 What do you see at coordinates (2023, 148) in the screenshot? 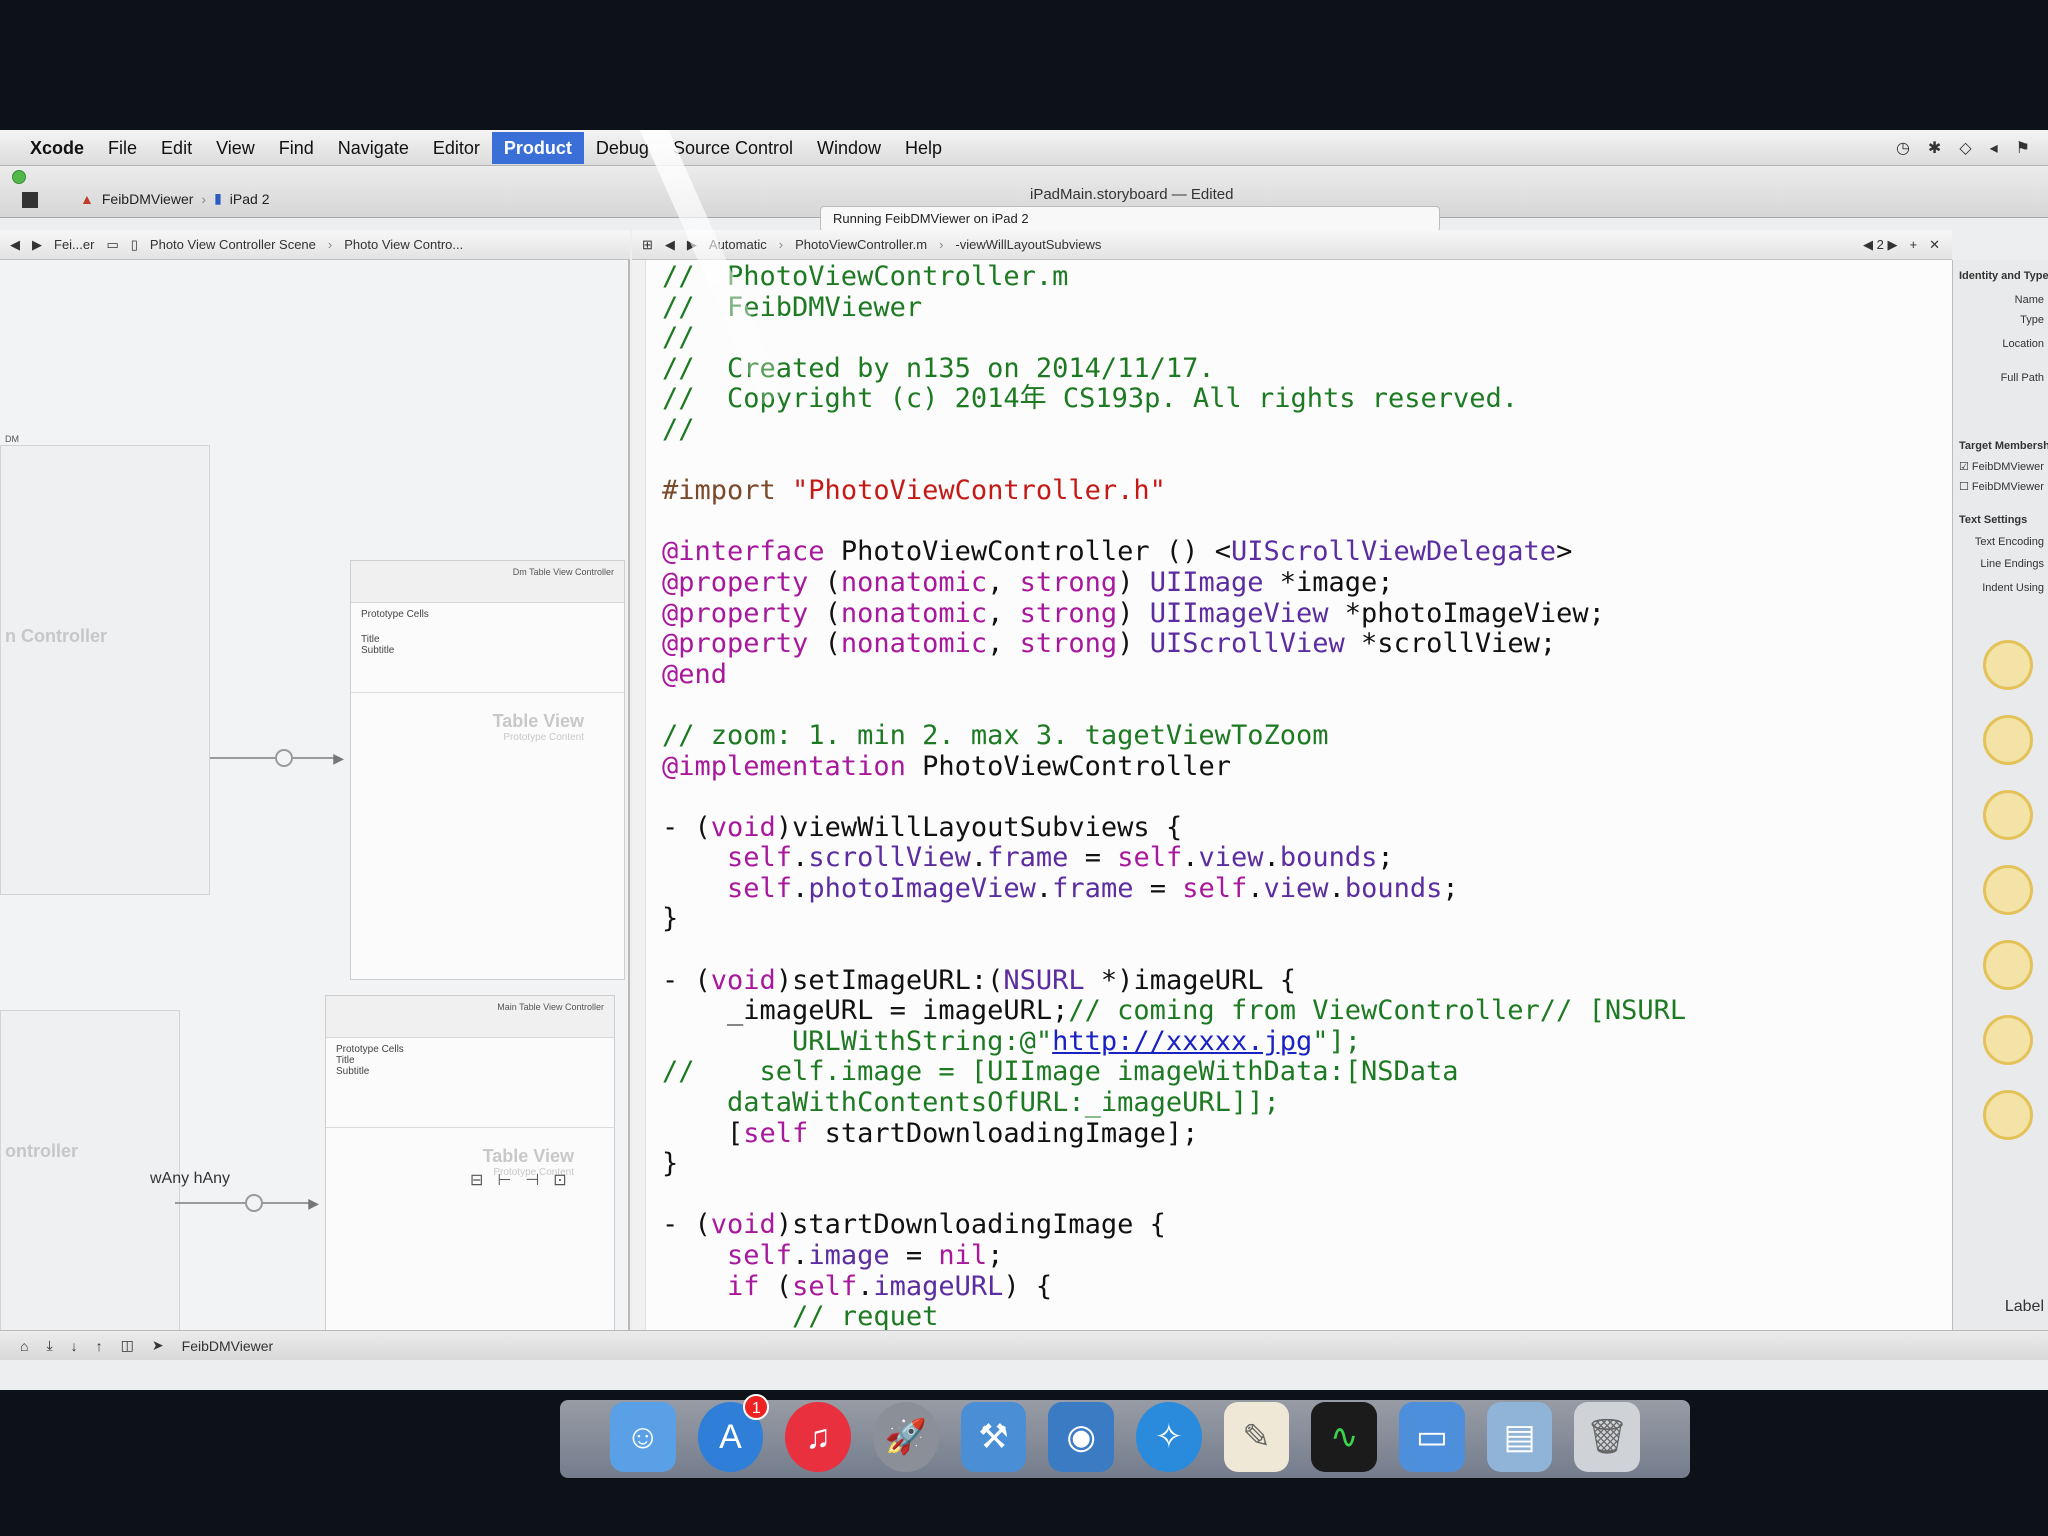
I see `flag-icon: ⚑` at bounding box center [2023, 148].